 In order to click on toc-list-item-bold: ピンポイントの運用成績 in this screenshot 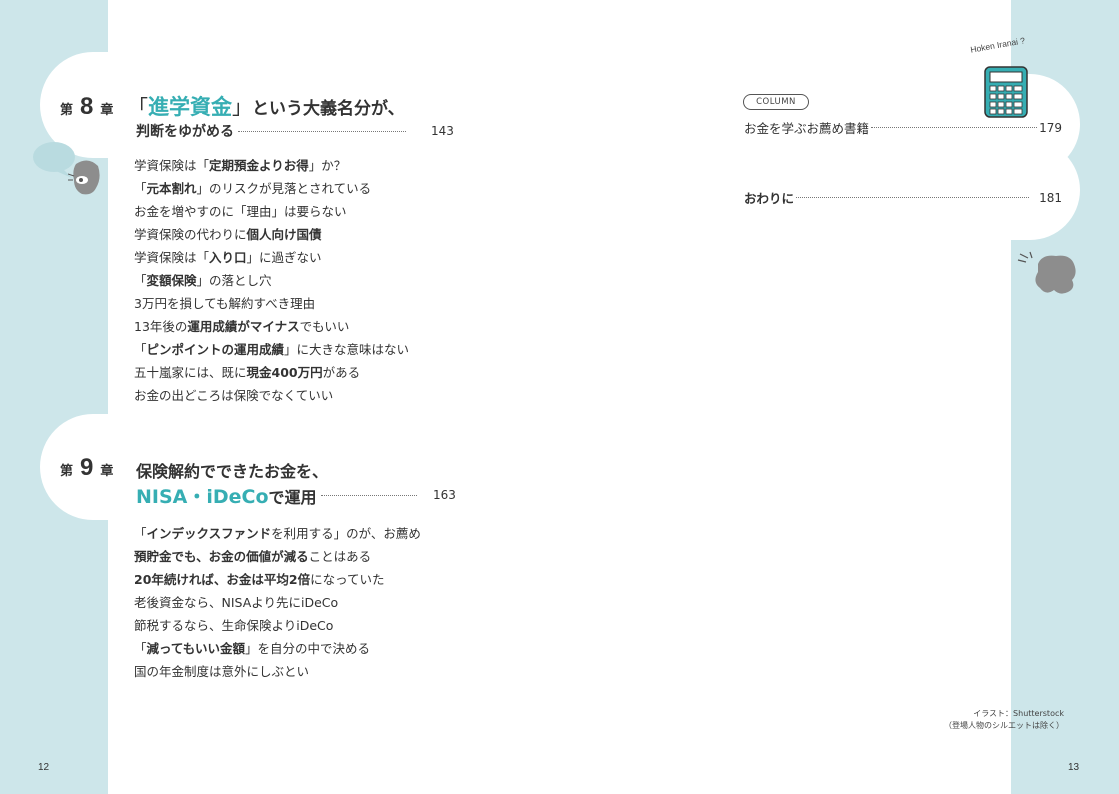, I will do `click(215, 349)`.